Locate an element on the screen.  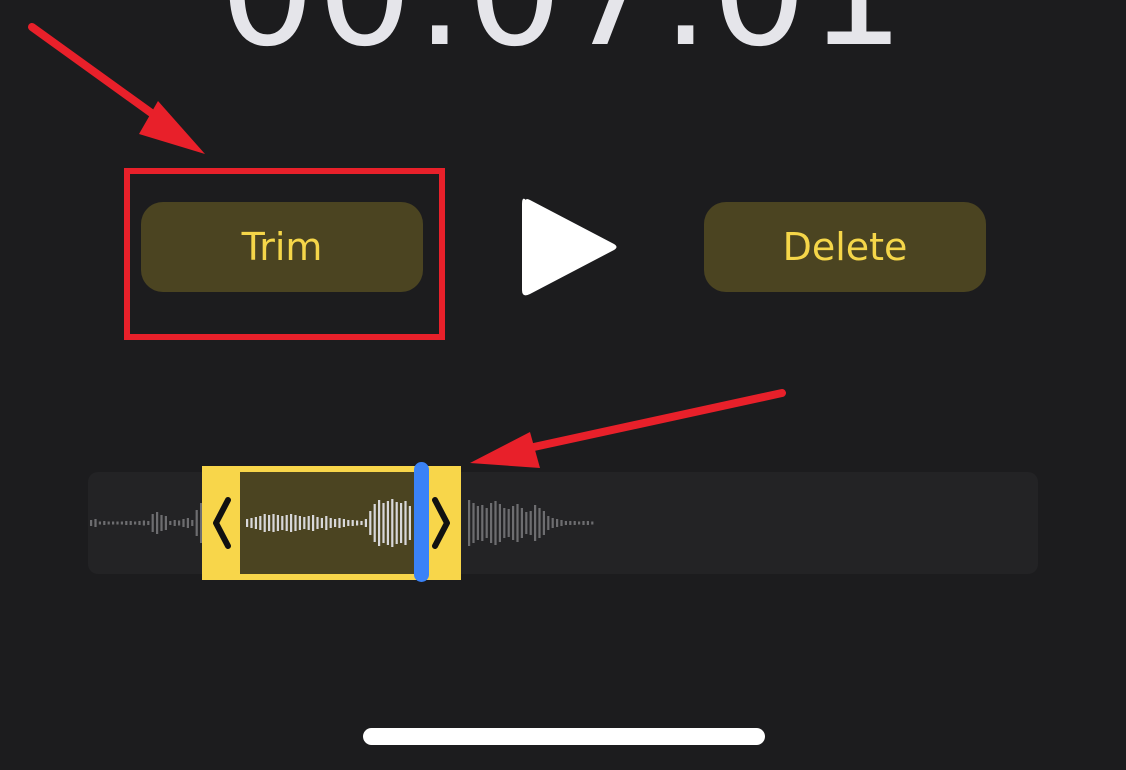
arrow-icon is located at coordinates (628, 428).